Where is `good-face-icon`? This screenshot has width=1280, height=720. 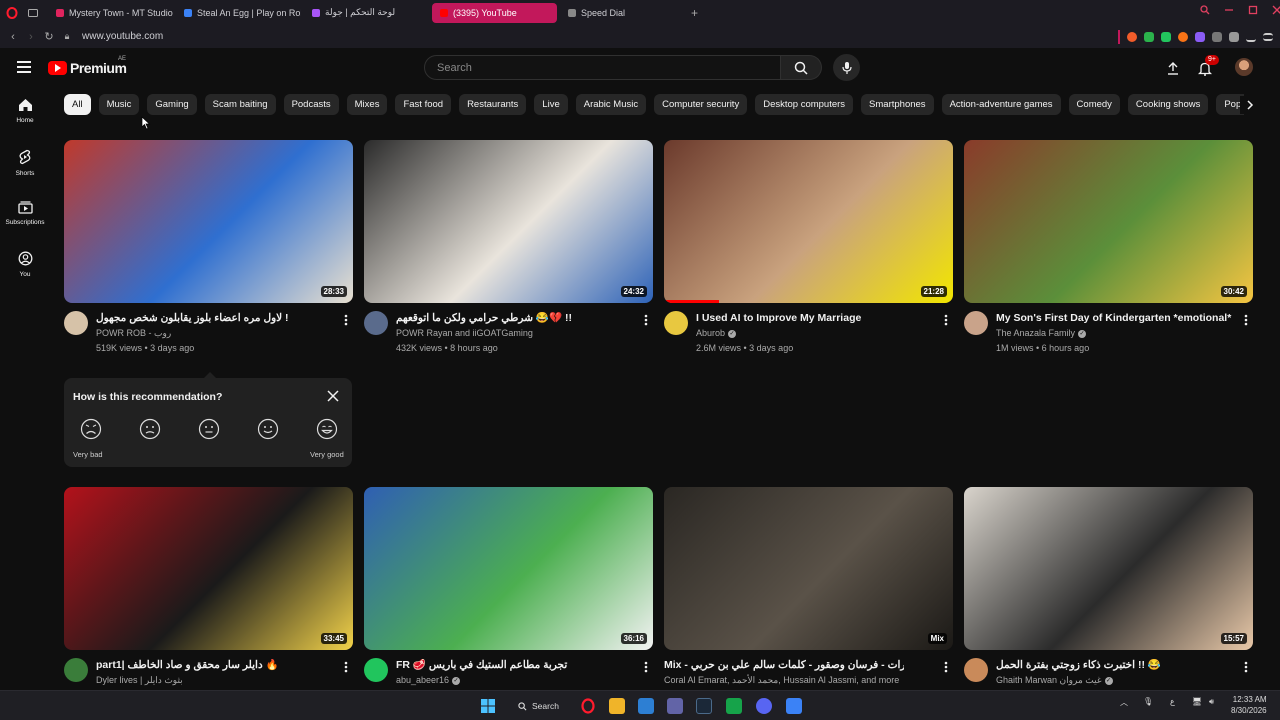
good-face-icon is located at coordinates (268, 429).